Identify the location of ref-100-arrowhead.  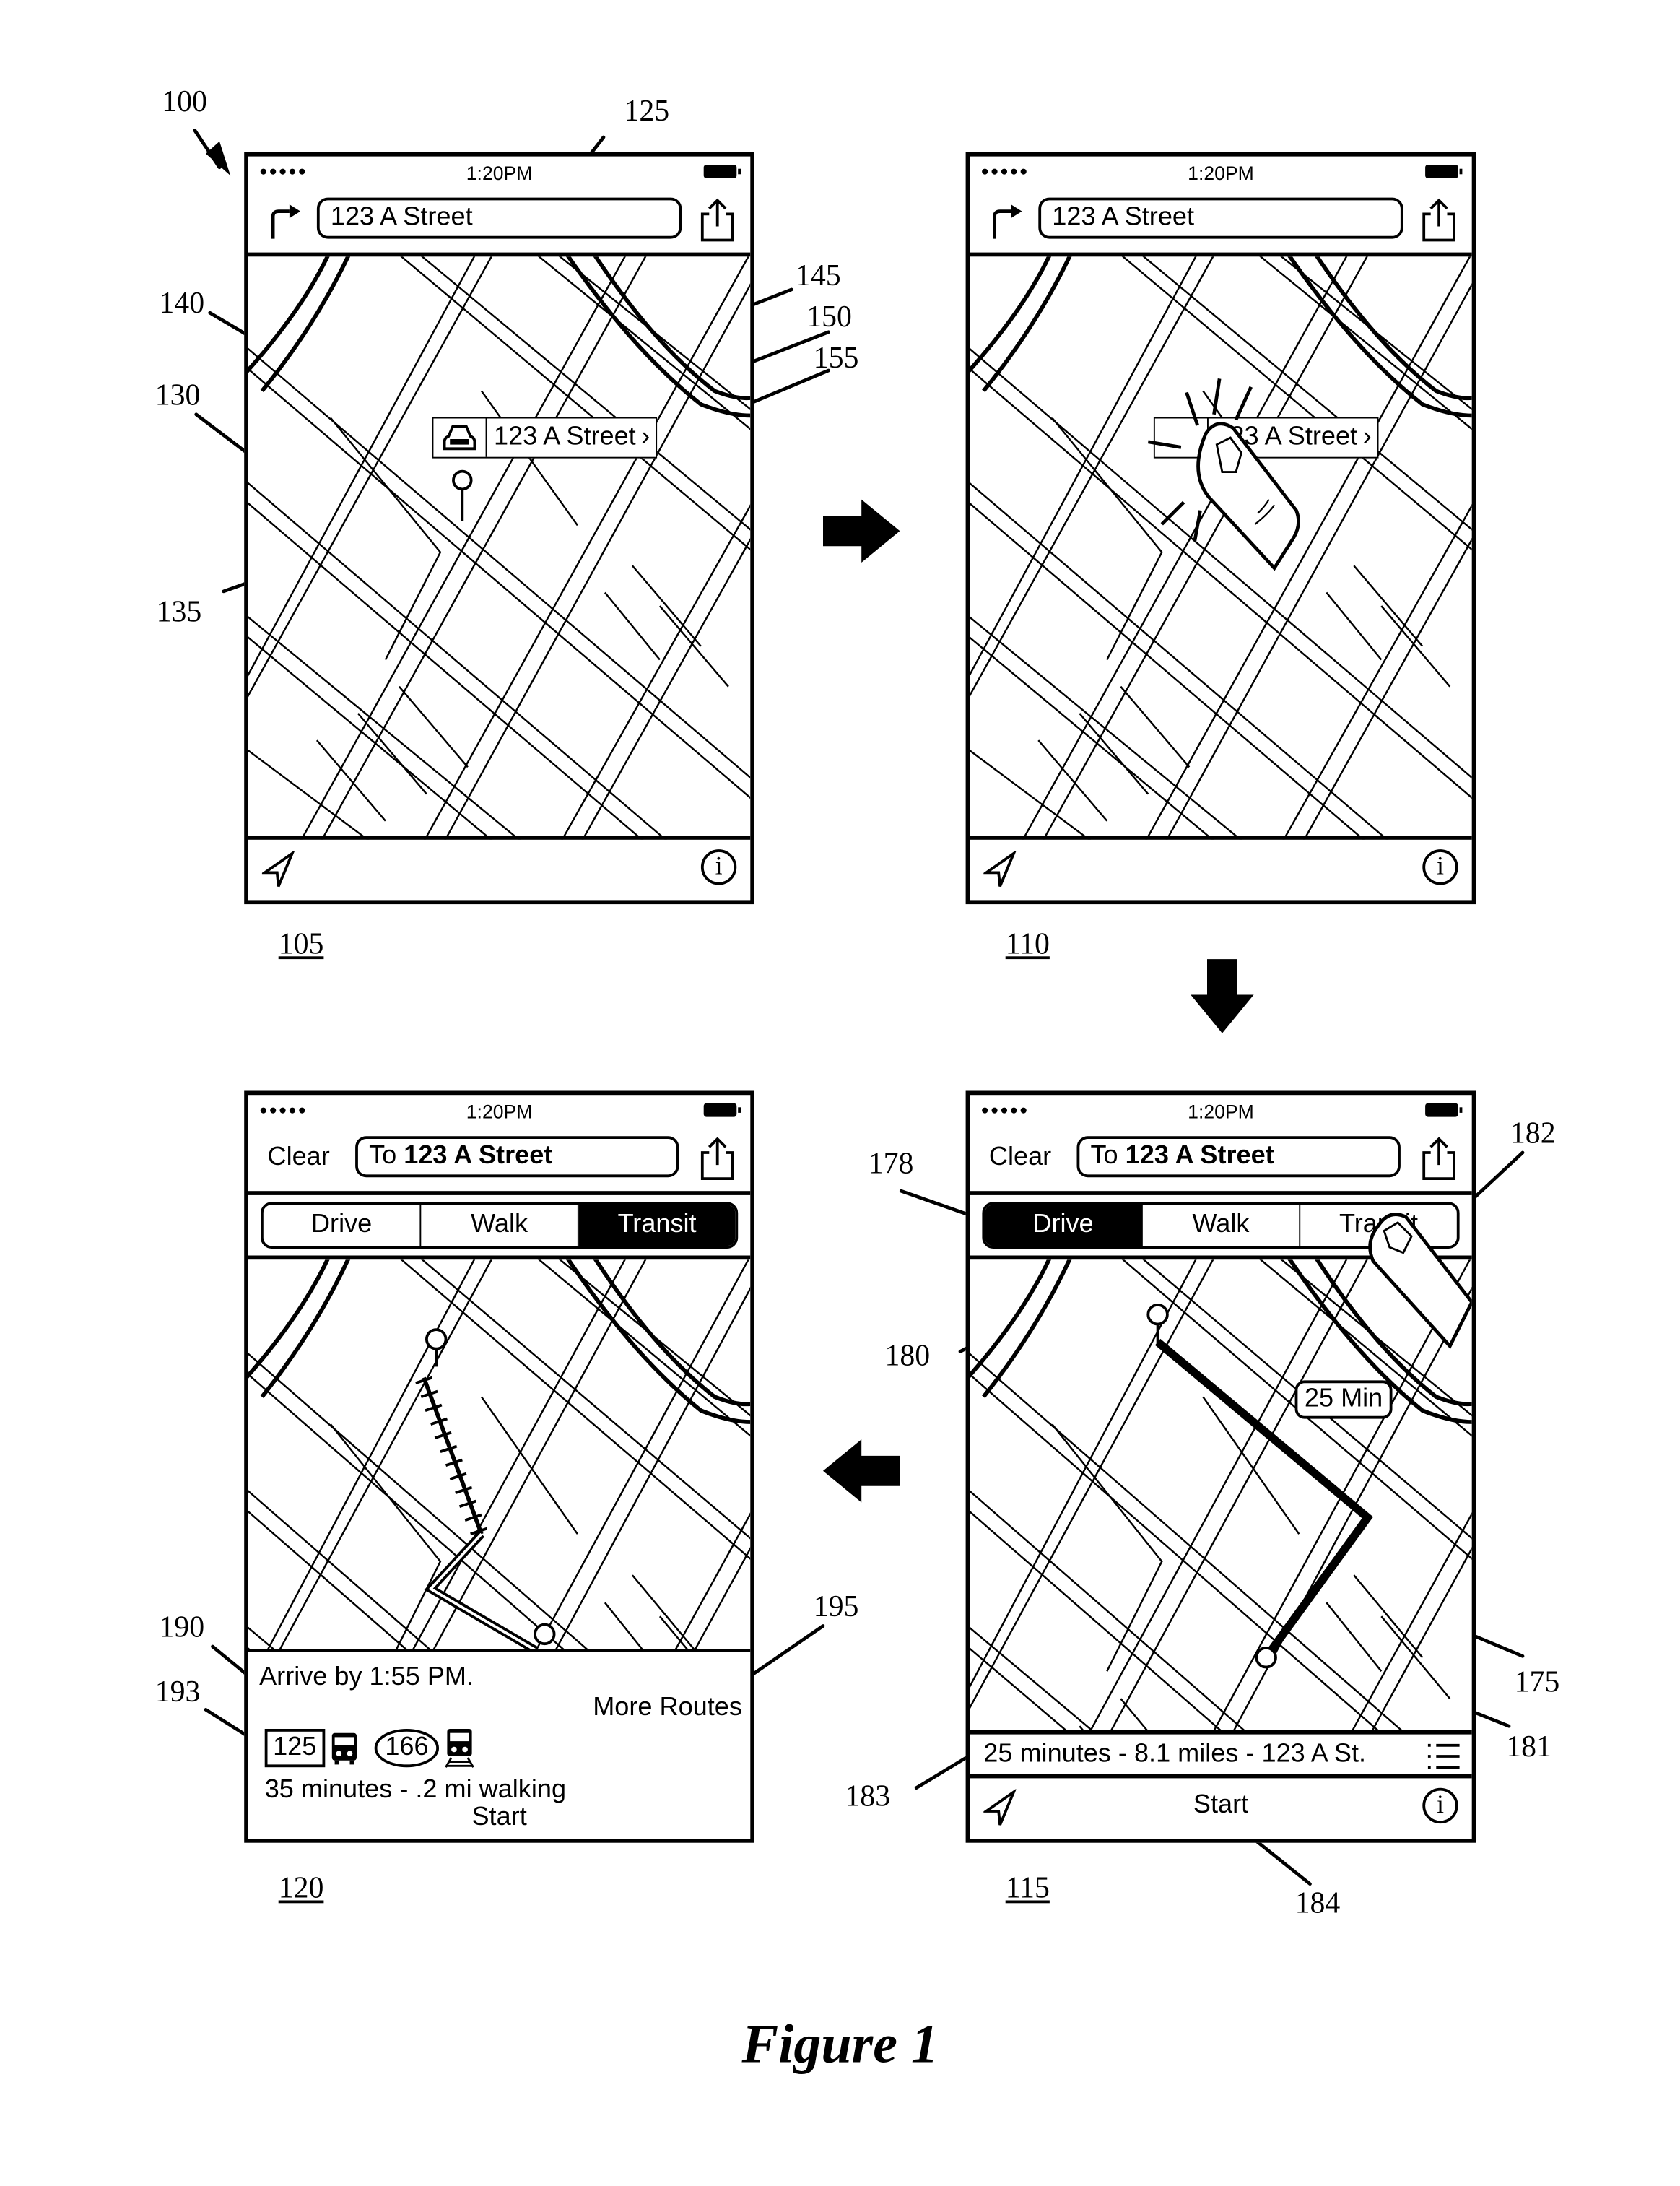
(218, 159).